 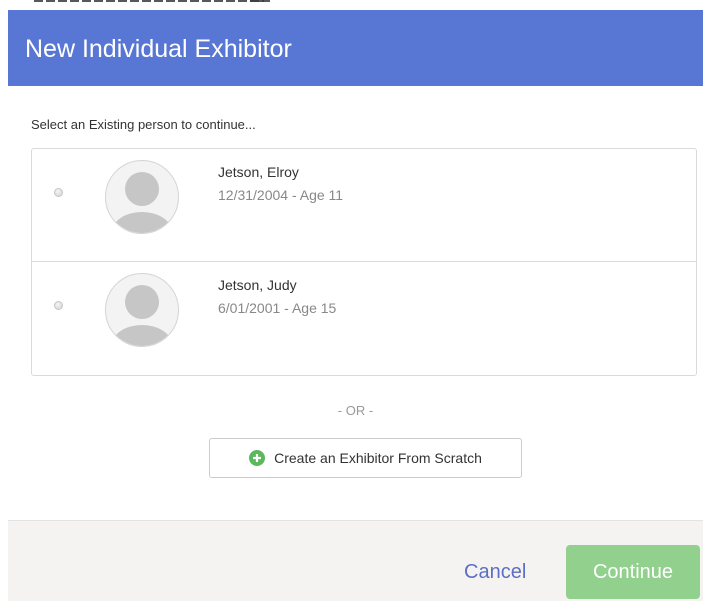 What do you see at coordinates (355, 560) in the screenshot?
I see `modal-footer: Cancel Continue` at bounding box center [355, 560].